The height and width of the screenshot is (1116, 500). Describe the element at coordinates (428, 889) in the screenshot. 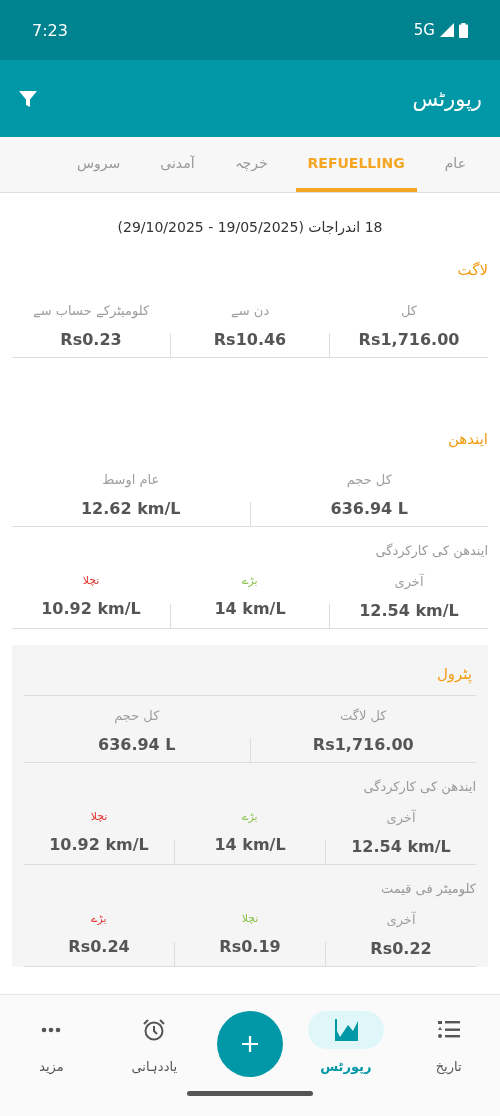

I see `group-heading: کلومیٹر فی قیمت` at that location.